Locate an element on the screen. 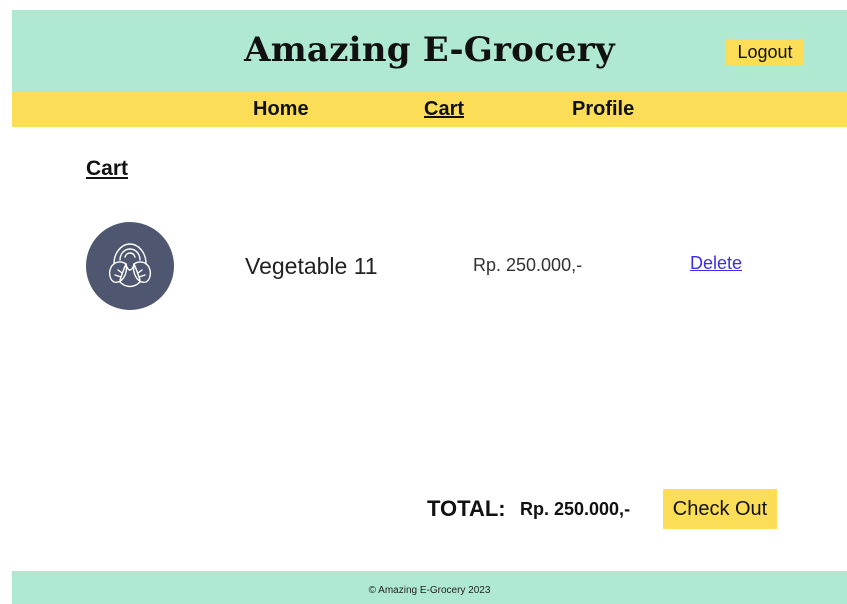 Image resolution: width=847 pixels, height=604 pixels. cart-item-name: Vegetable 11 is located at coordinates (311, 266).